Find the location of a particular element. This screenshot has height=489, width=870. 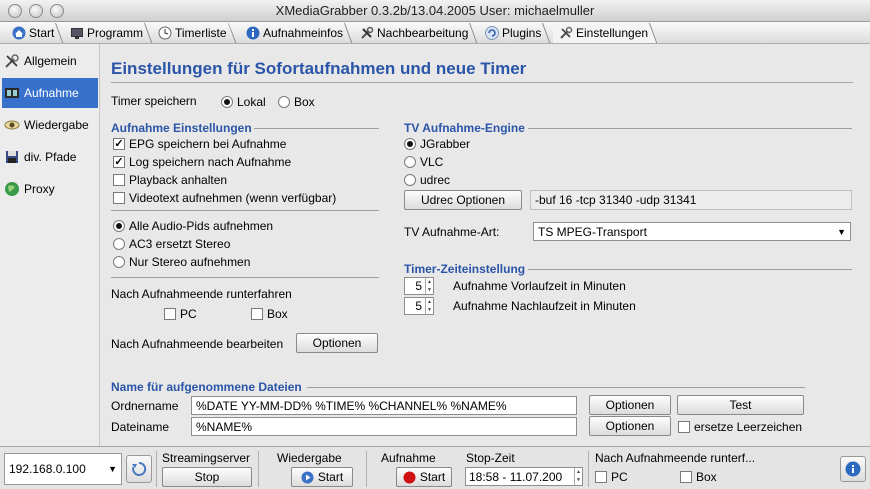

globe-icon is located at coordinates (12, 189).